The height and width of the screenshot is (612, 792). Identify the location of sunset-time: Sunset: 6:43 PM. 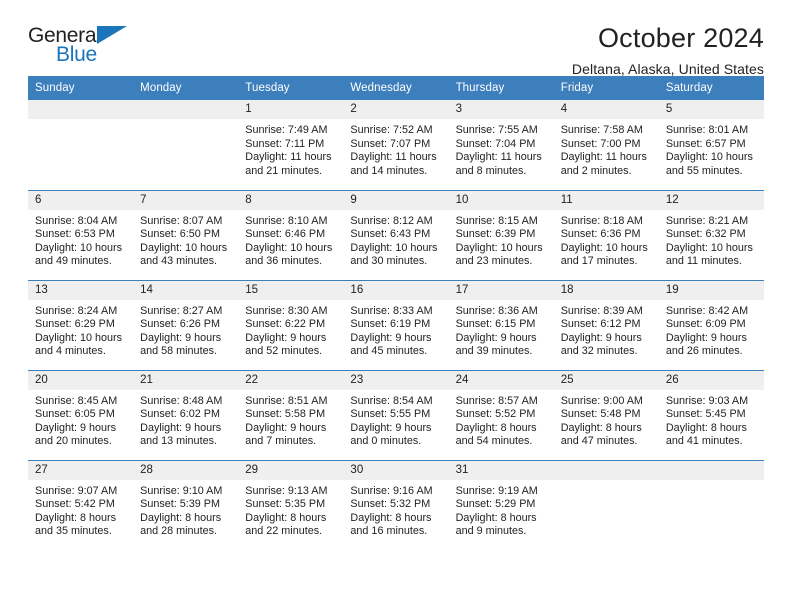
(390, 234).